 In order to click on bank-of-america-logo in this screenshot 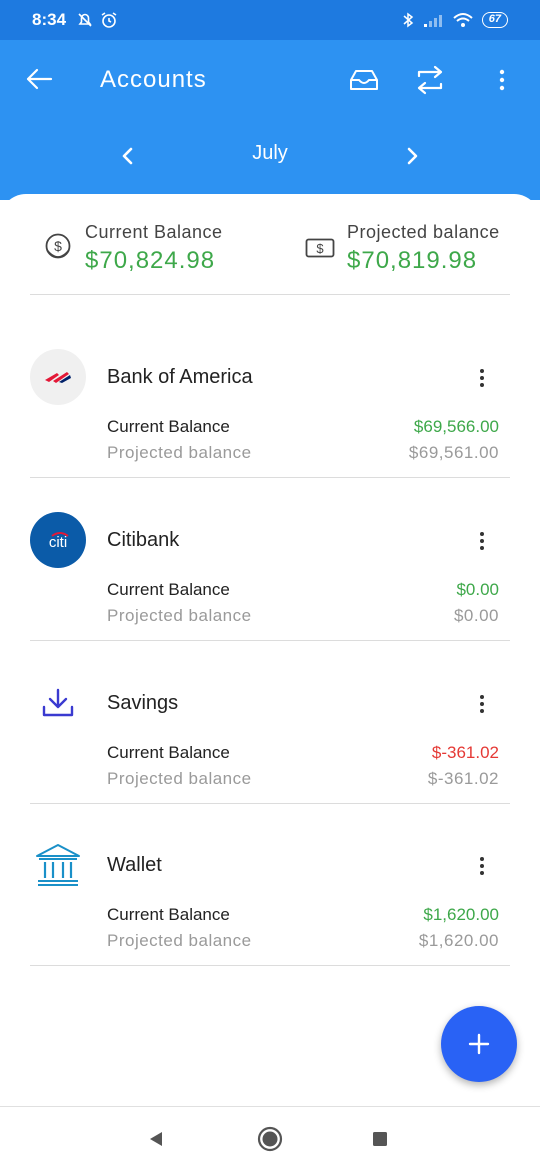, I will do `click(58, 377)`.